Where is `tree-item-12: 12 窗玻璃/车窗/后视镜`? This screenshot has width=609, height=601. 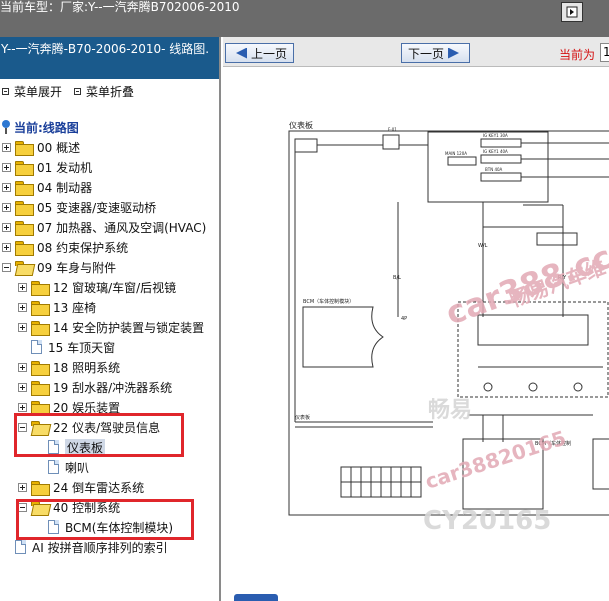 tree-item-12: 12 窗玻璃/车窗/后视镜 is located at coordinates (97, 287).